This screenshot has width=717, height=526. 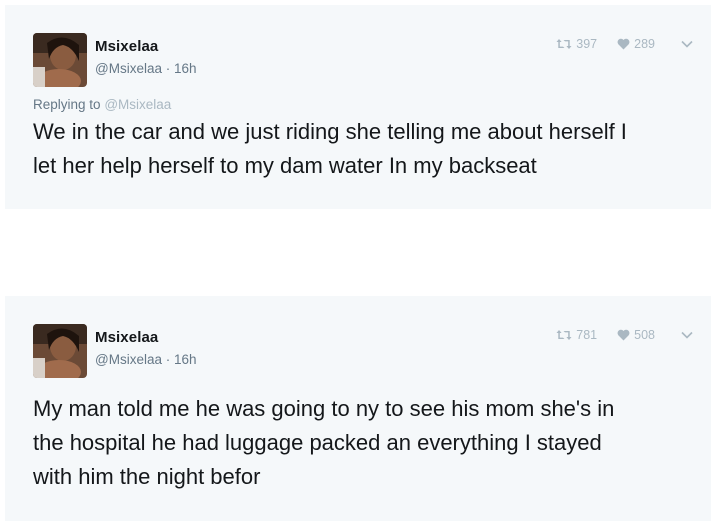 I want to click on tweet-stats: 397 289, so click(x=624, y=44).